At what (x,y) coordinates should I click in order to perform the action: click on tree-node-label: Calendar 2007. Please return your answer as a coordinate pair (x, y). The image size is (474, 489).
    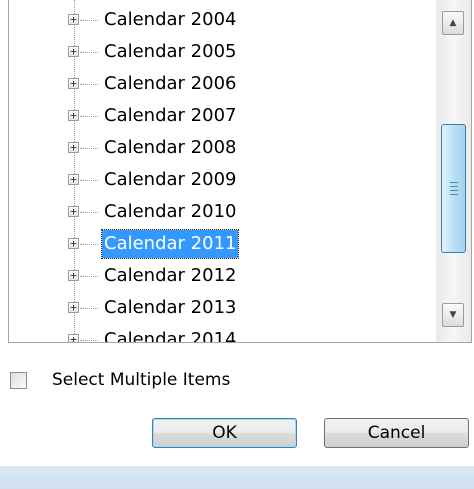
    Looking at the image, I should click on (170, 116).